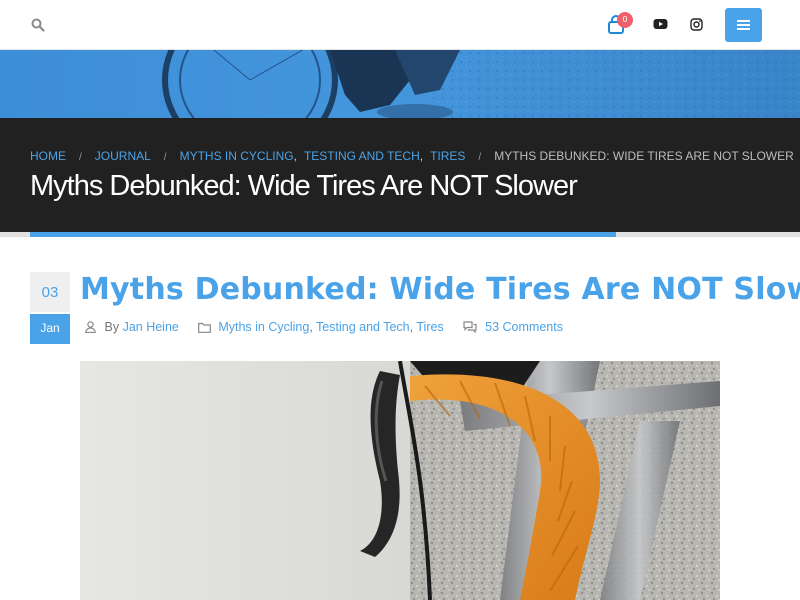 This screenshot has height=600, width=800. I want to click on breadcrumb-category-link: Myths in Cycling, so click(237, 156).